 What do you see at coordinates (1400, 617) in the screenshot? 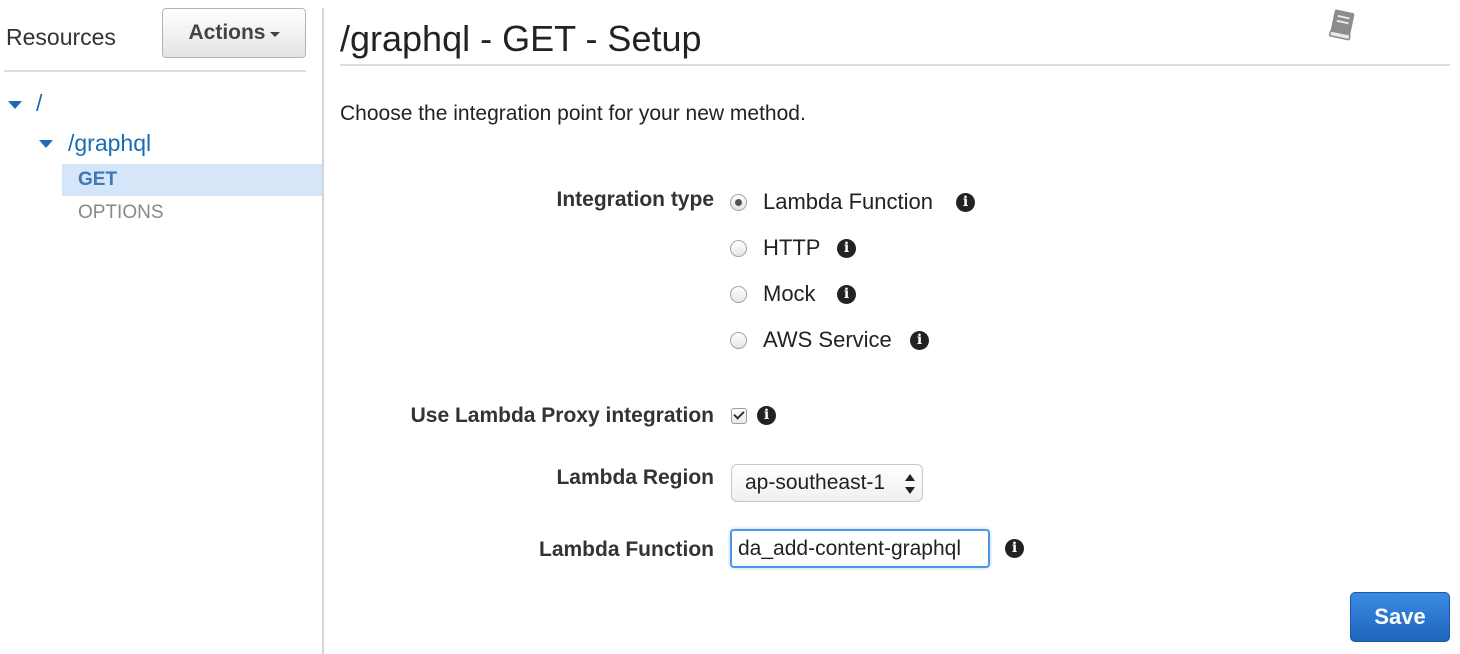
I see `save-button: Save` at bounding box center [1400, 617].